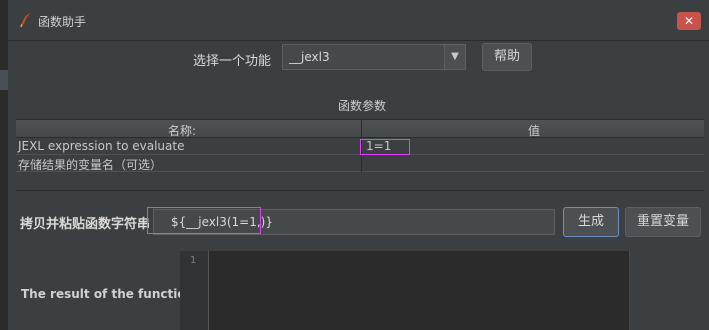  Describe the element at coordinates (4, 80) in the screenshot. I see `background-window-marker` at that location.